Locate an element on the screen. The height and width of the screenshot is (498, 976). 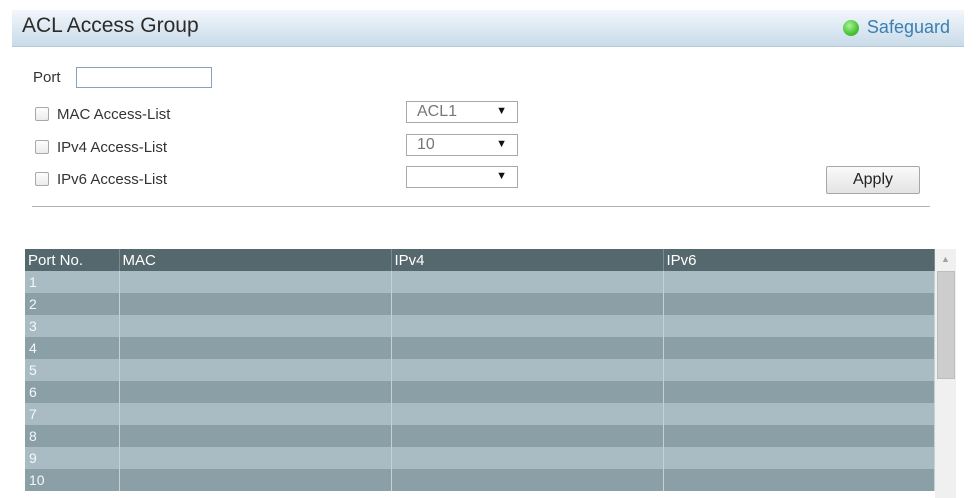
table-row: 10 is located at coordinates (480, 480).